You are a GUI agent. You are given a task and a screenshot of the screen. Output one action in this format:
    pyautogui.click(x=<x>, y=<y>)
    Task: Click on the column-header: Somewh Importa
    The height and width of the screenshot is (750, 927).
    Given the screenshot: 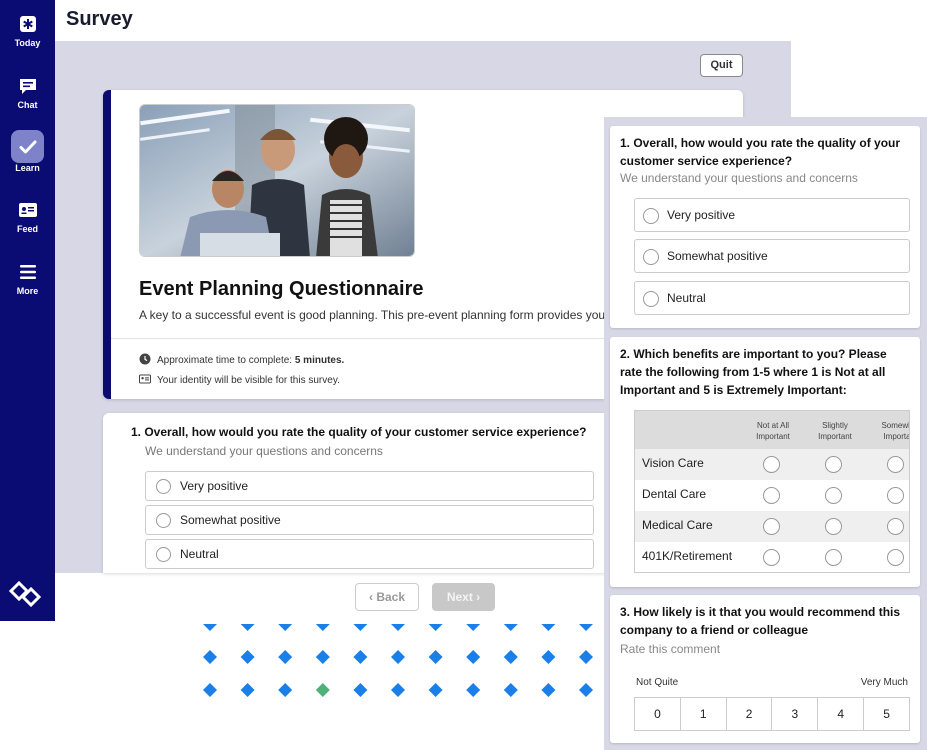 What is the action you would take?
    pyautogui.click(x=895, y=431)
    